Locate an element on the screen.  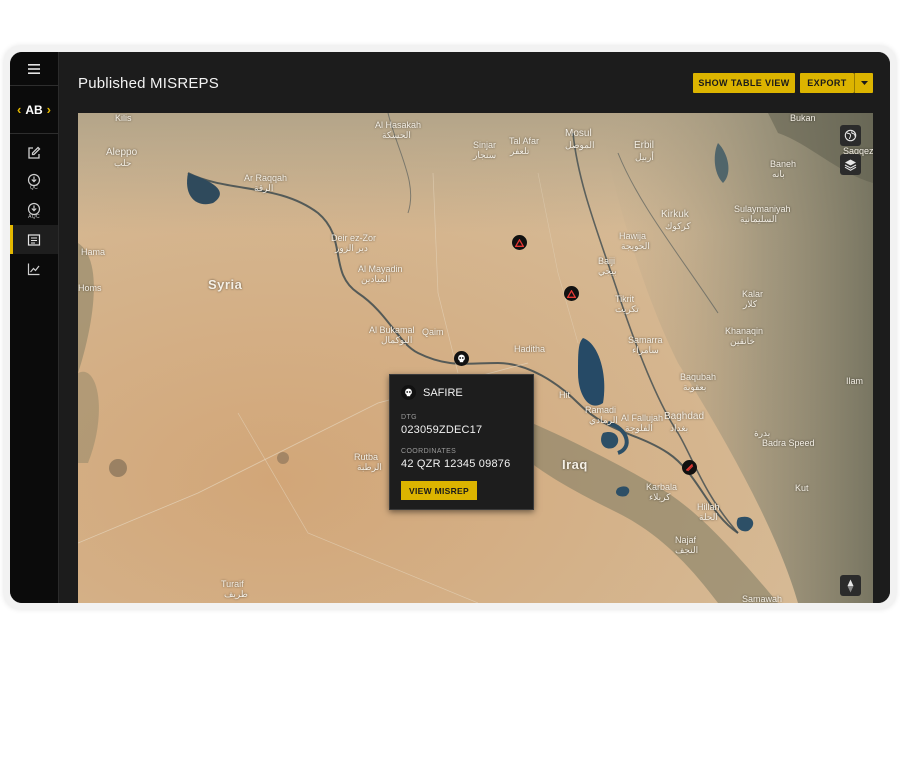
map-label: Hama is located at coordinates (93, 252).